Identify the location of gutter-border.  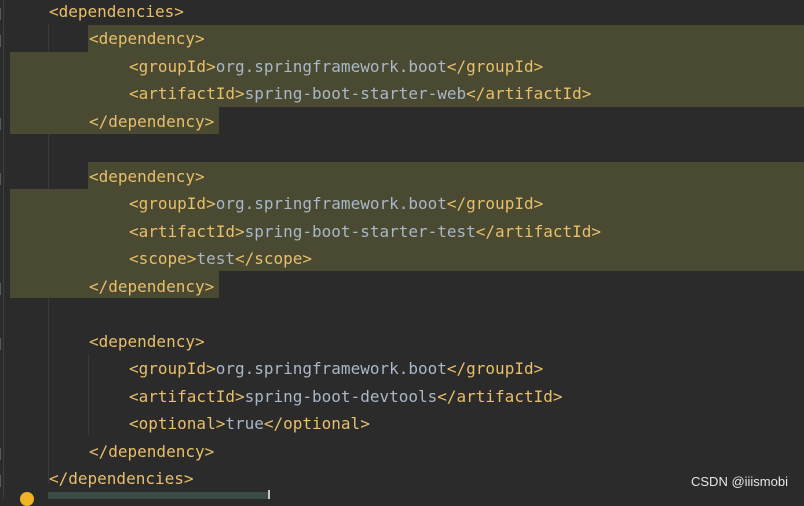
(3, 249).